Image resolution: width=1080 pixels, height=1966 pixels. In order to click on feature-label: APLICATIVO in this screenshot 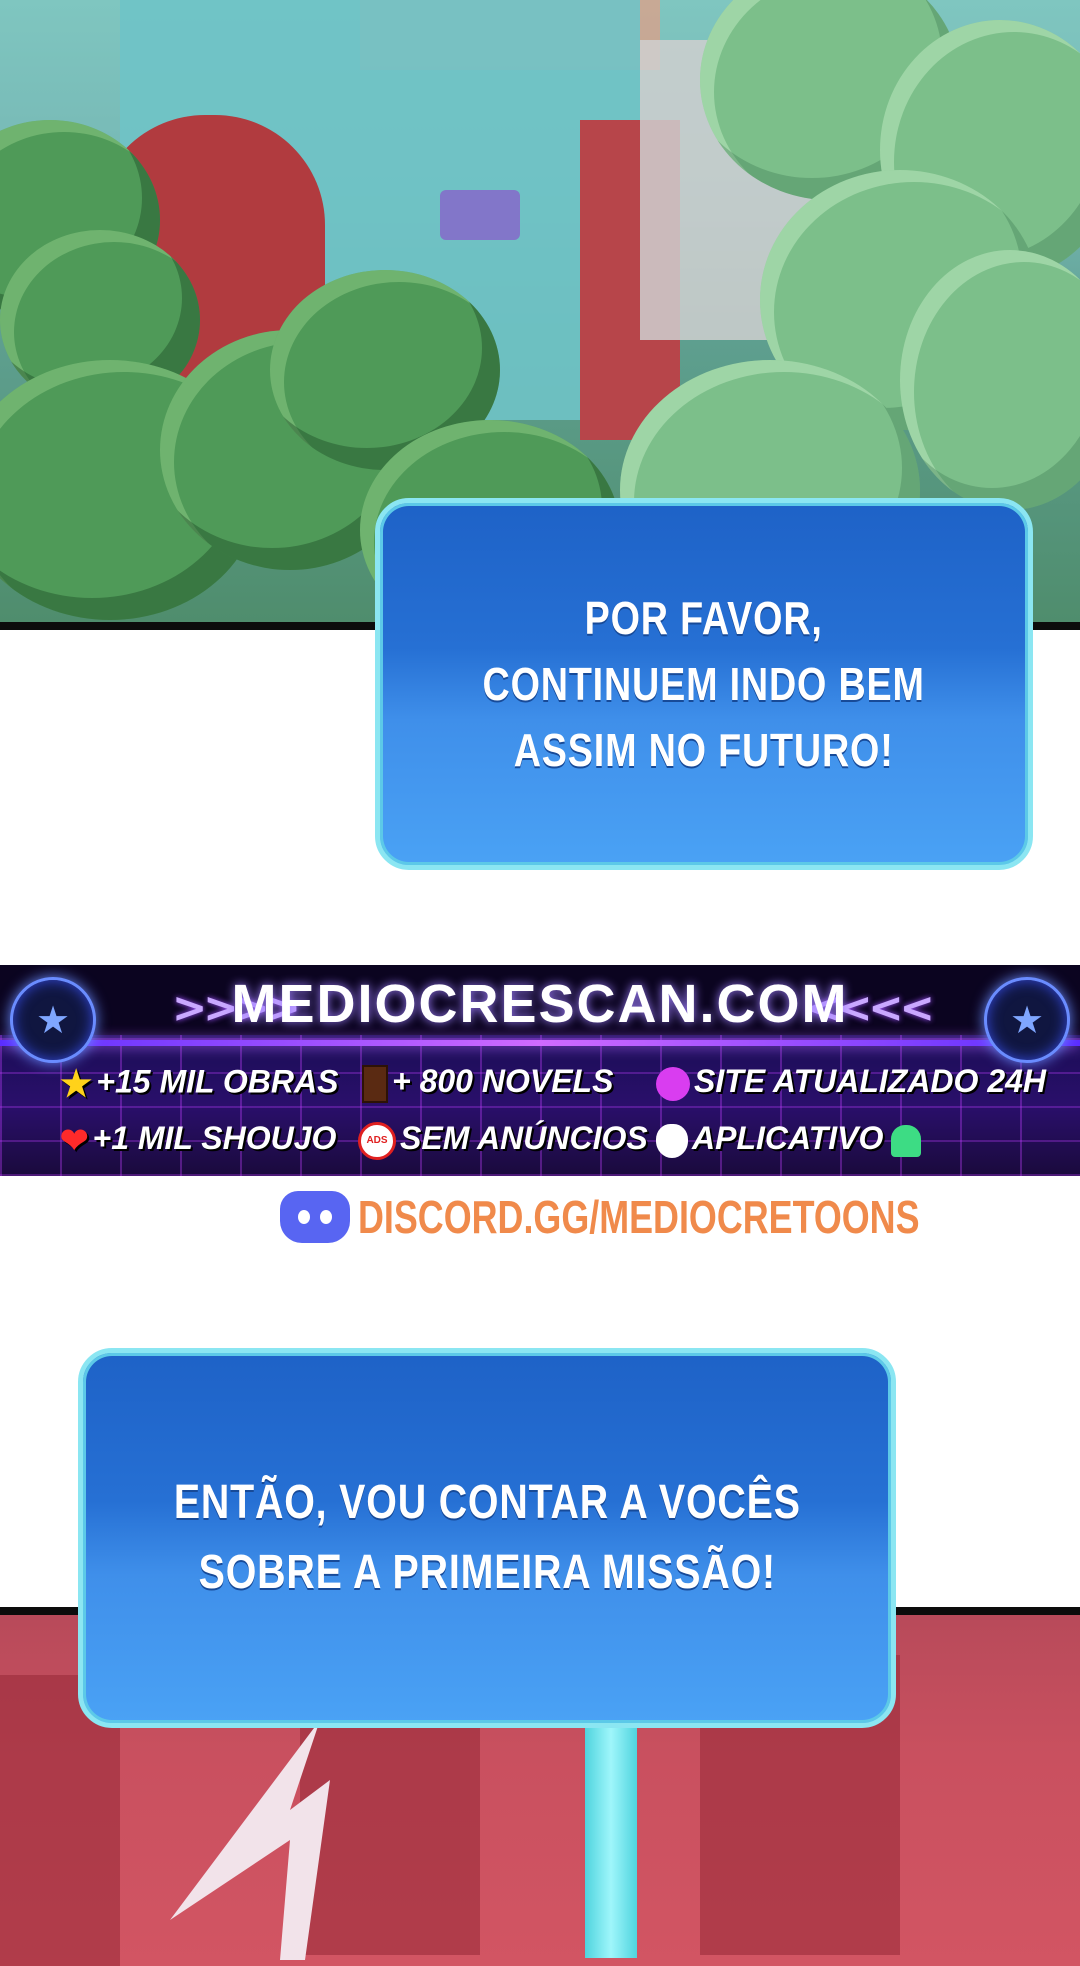, I will do `click(788, 1138)`.